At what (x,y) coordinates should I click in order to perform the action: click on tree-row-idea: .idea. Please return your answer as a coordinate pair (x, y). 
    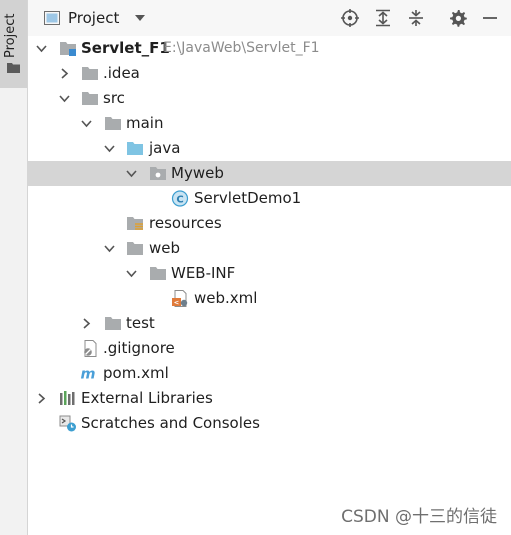
    Looking at the image, I should click on (269, 73).